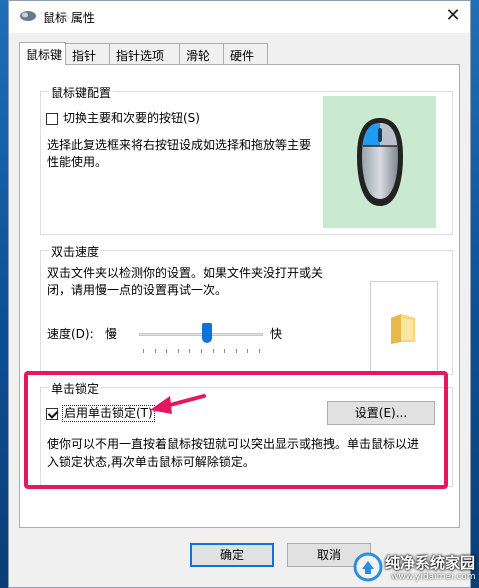 The height and width of the screenshot is (588, 479). I want to click on watermark-site-name: 纯净系统家园, so click(430, 563).